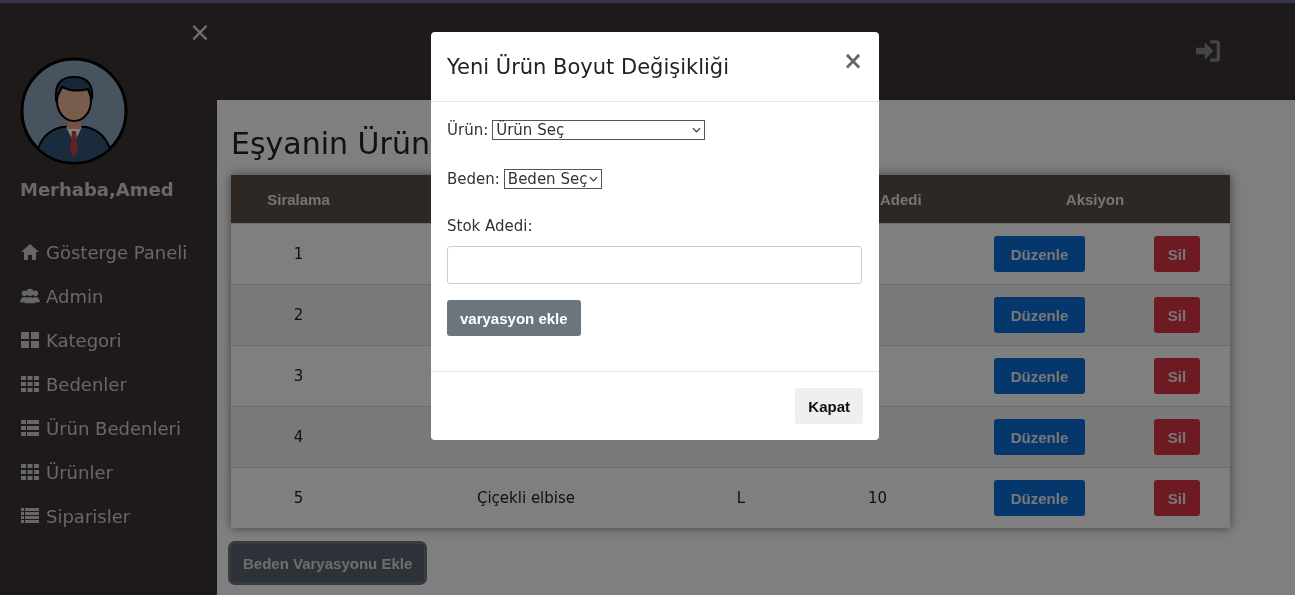 The width and height of the screenshot is (1295, 595). Describe the element at coordinates (1095, 199) in the screenshot. I see `column-header: Aksiyon` at that location.